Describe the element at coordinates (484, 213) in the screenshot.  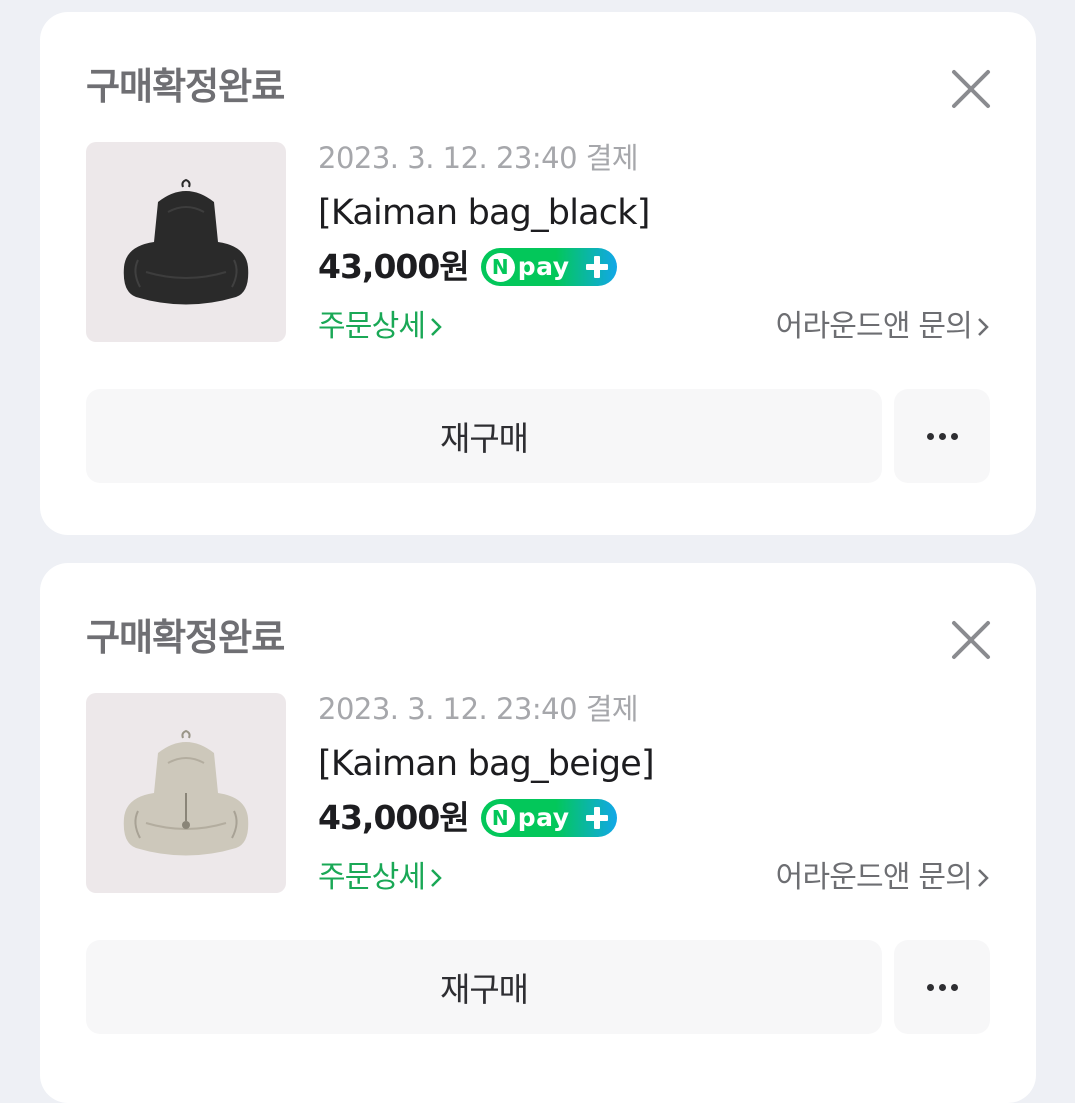
I see `product-name: [Kaiman bag_black]` at that location.